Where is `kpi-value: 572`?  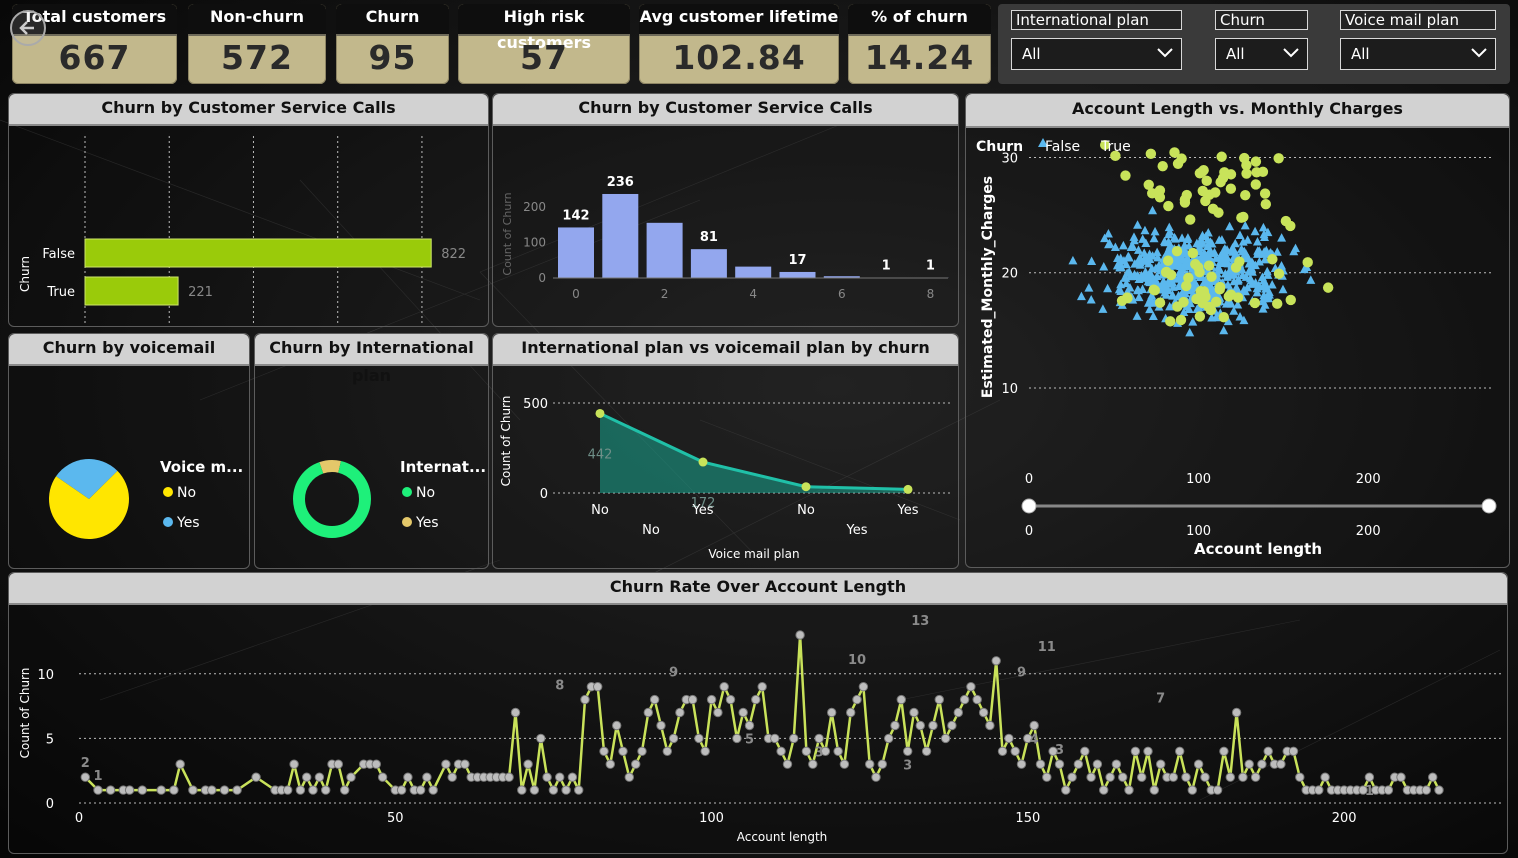 kpi-value: 572 is located at coordinates (257, 57).